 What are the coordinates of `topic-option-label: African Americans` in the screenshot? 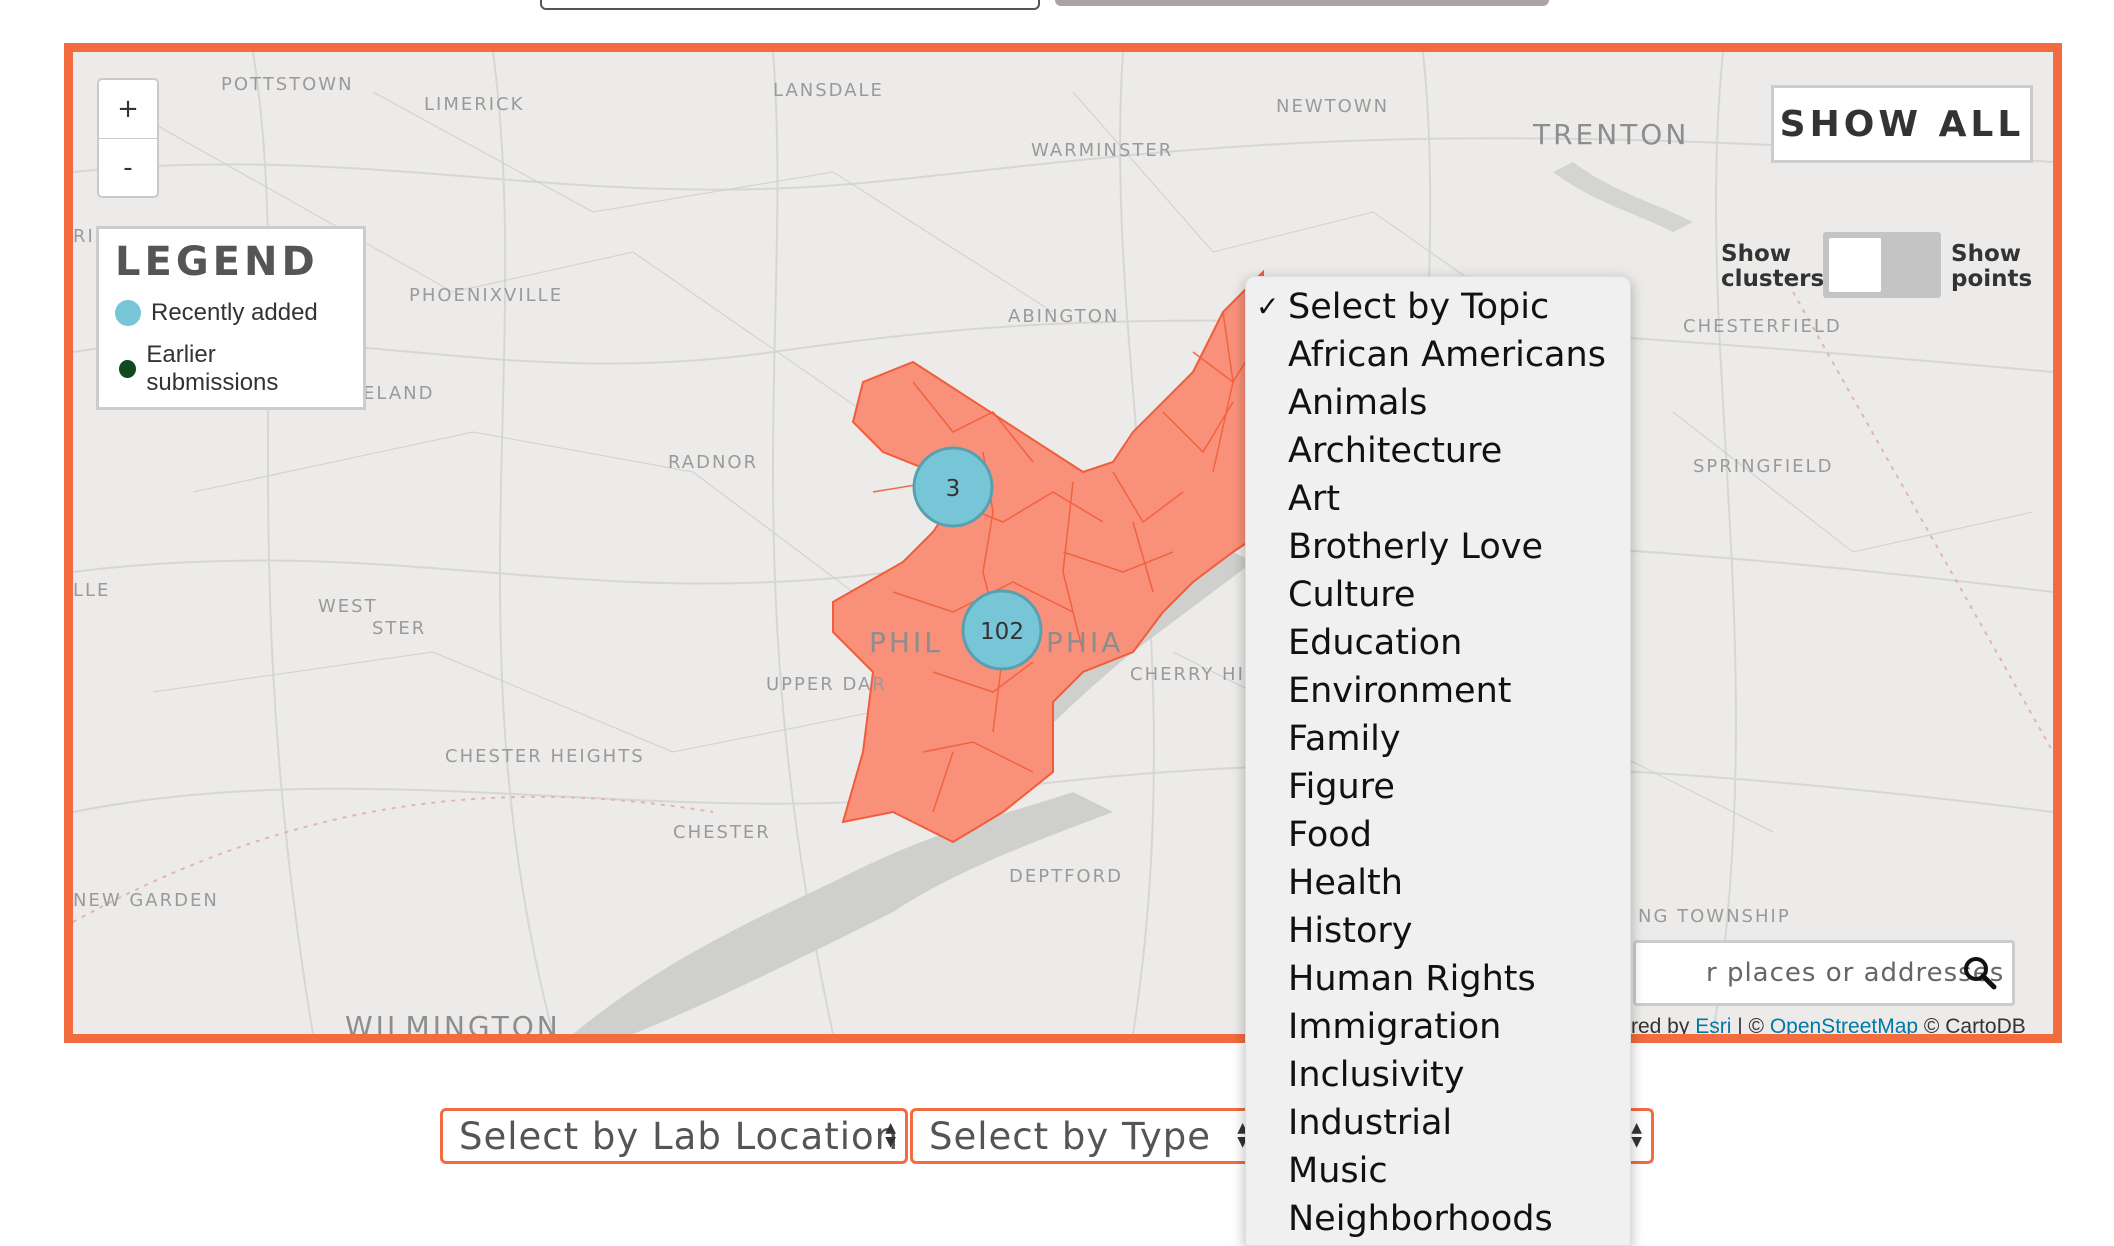 It's located at (1447, 355).